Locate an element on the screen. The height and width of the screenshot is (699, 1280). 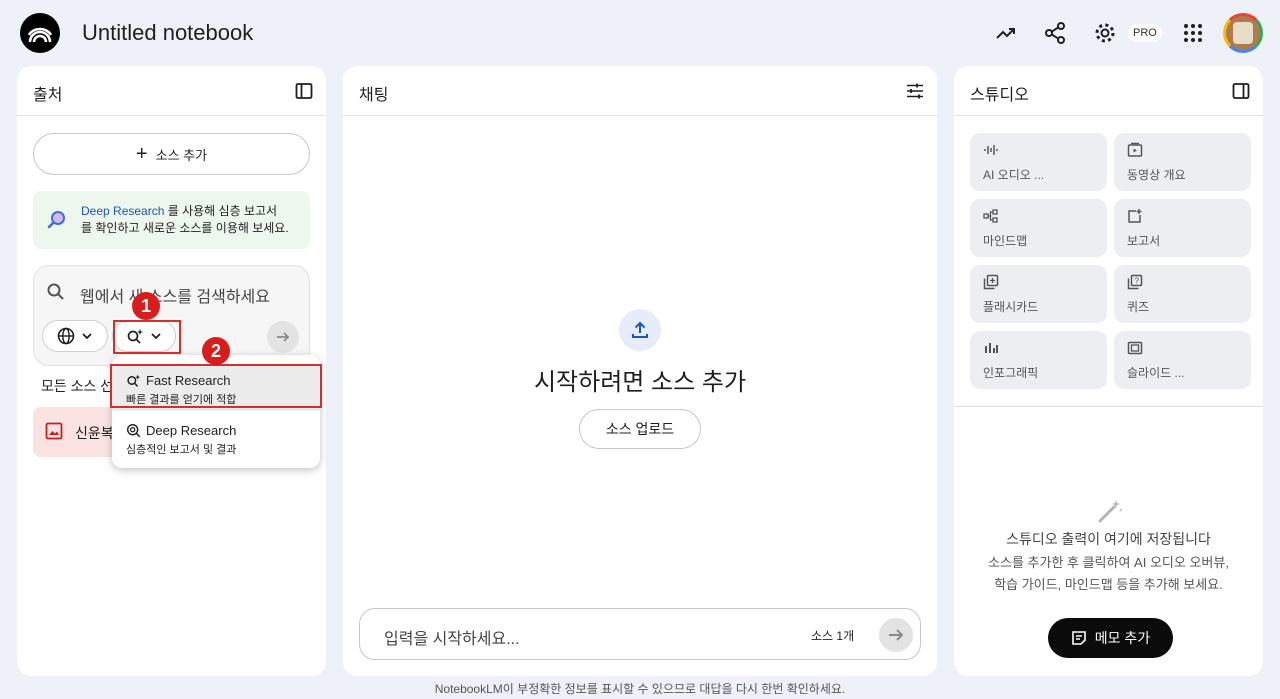
chat-send-button is located at coordinates (896, 635).